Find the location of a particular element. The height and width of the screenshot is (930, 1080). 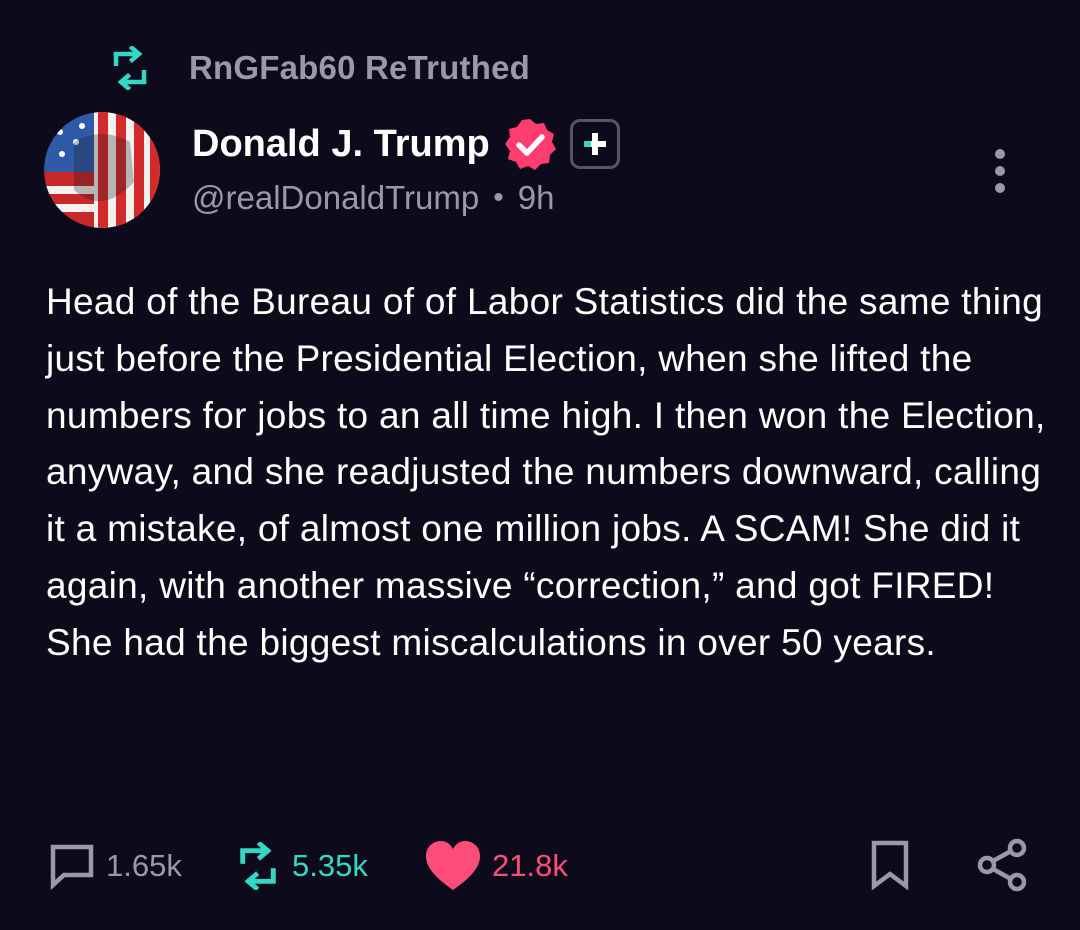

like-button: 21.8k is located at coordinates (496, 866).